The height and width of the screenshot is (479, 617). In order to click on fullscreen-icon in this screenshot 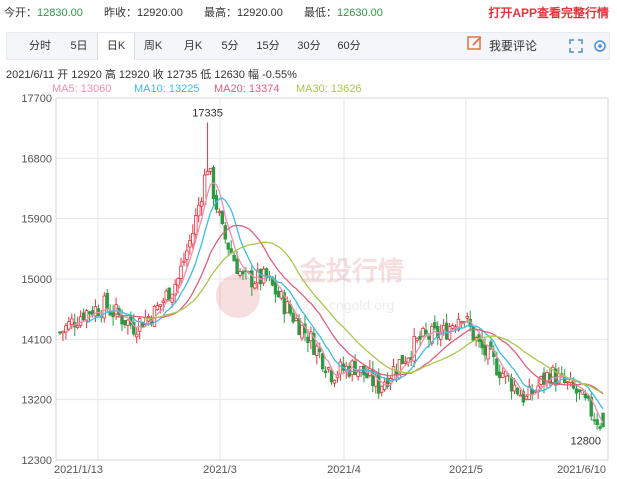, I will do `click(576, 48)`.